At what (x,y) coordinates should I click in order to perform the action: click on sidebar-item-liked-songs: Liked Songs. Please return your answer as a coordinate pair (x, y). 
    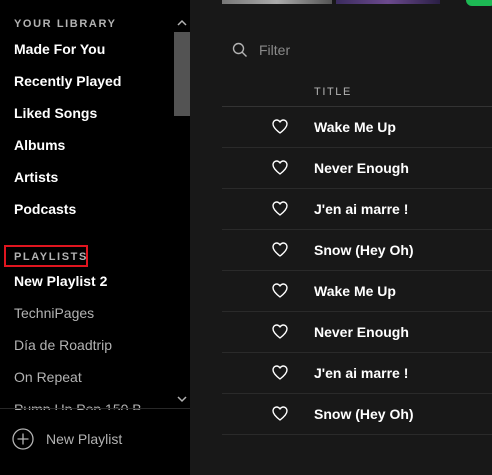
    Looking at the image, I should click on (55, 113).